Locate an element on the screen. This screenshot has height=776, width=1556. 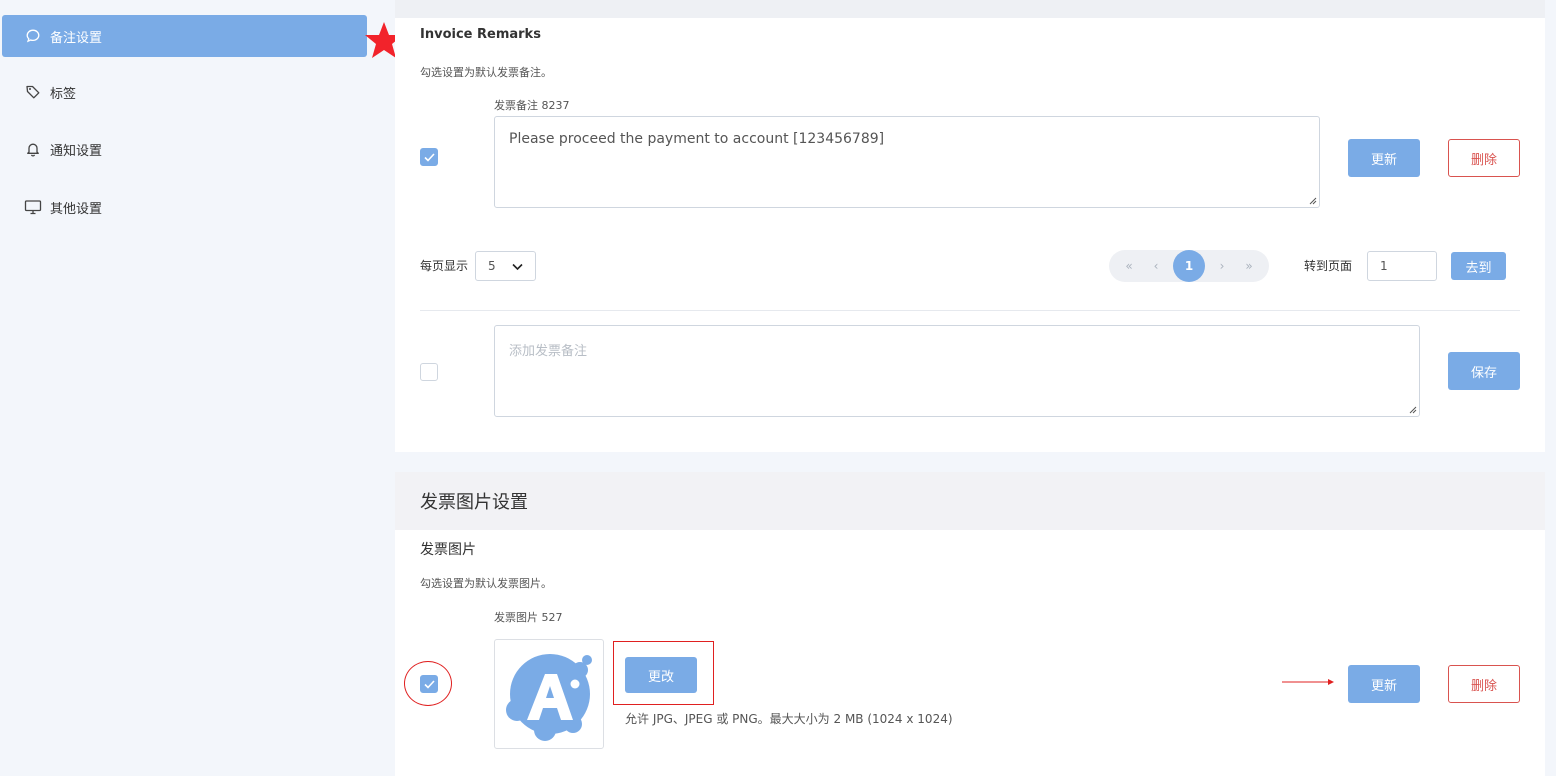
goto-page-button: 去到 is located at coordinates (1478, 266).